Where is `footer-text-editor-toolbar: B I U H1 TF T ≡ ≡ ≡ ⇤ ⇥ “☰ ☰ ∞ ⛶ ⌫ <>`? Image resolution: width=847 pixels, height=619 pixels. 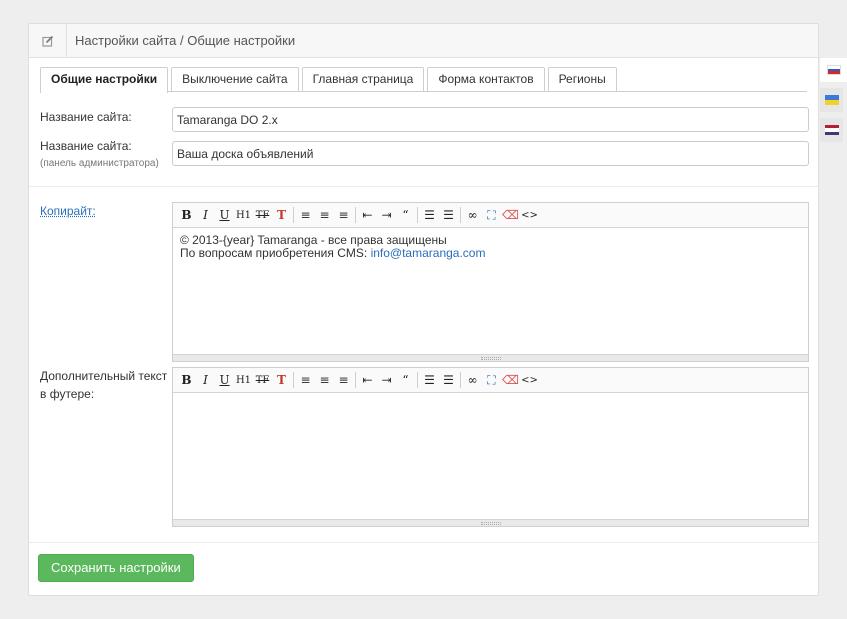 footer-text-editor-toolbar: B I U H1 TF T ≡ ≡ ≡ ⇤ ⇥ “☰ ☰ ∞ ⛶ ⌫ <> is located at coordinates (490, 380).